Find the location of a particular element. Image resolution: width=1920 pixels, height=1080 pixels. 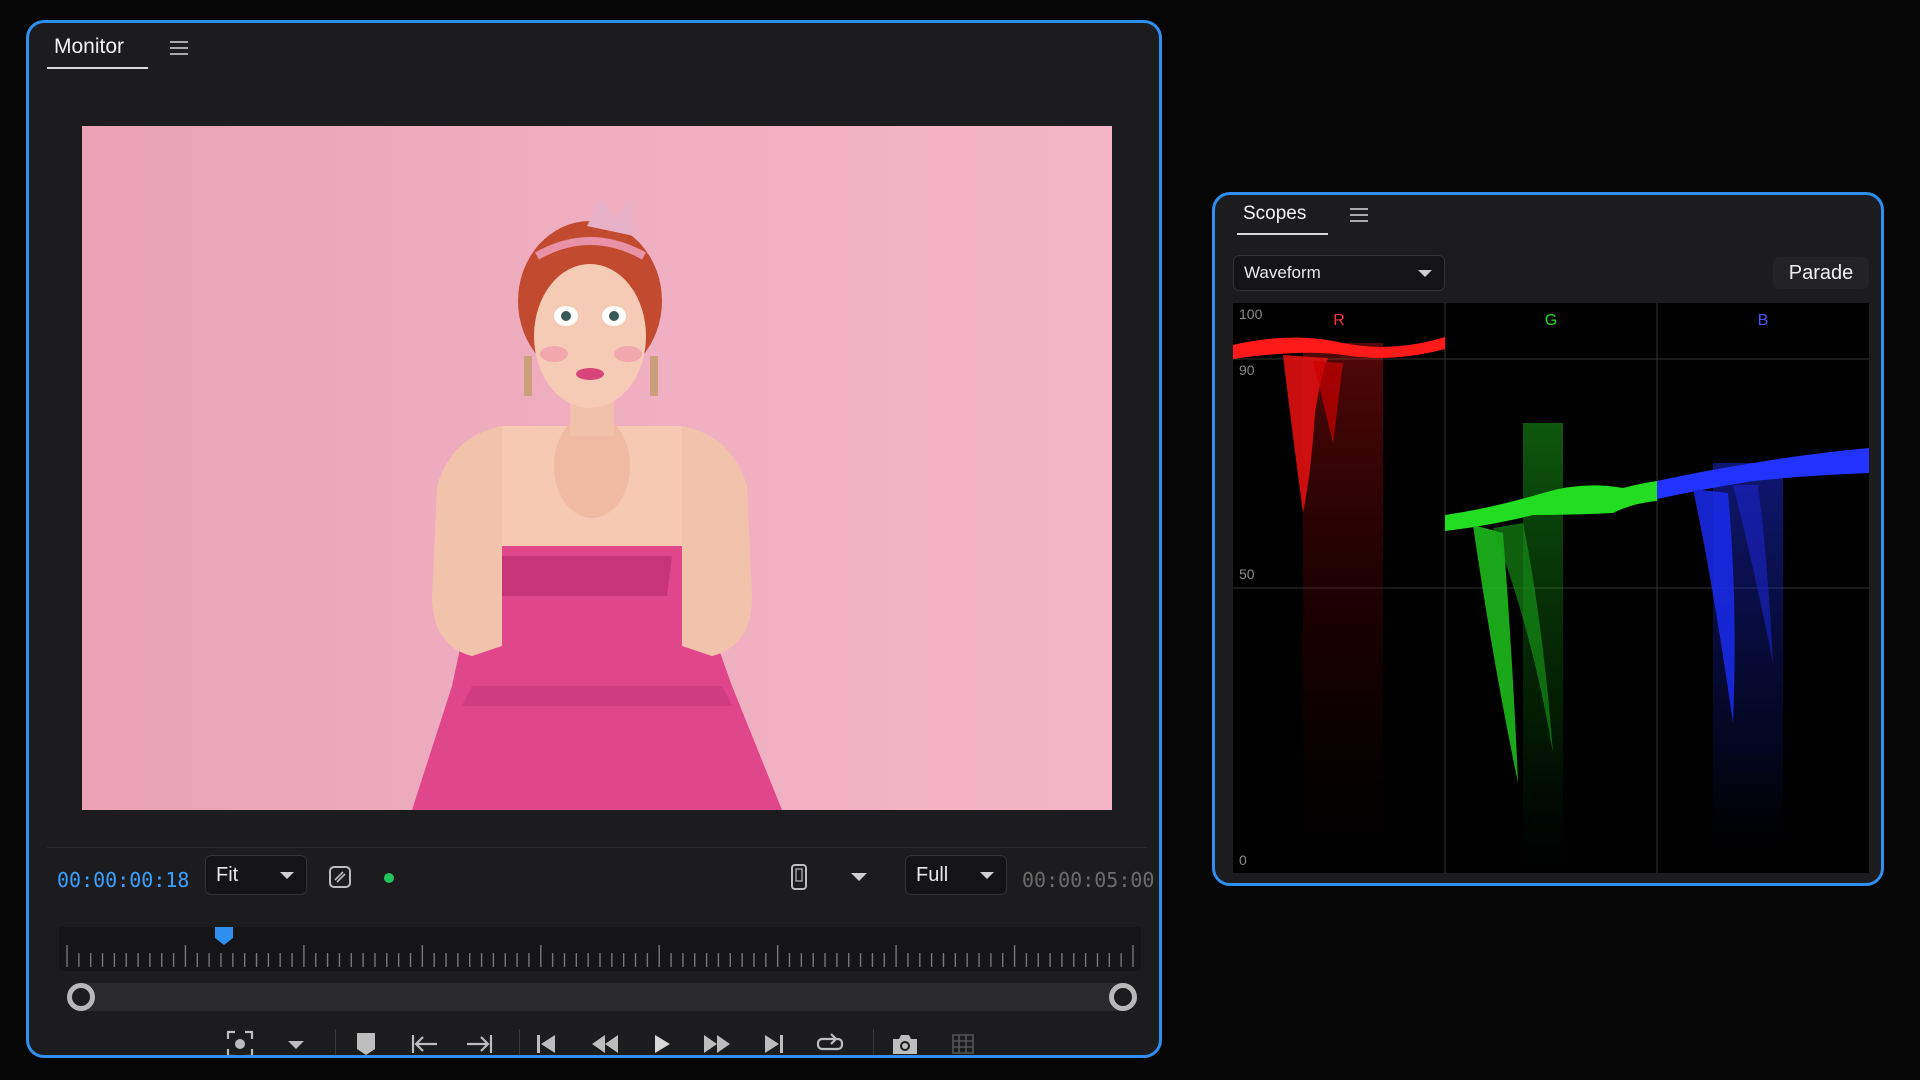

current-timecode: 00:00:00:18 is located at coordinates (123, 880).